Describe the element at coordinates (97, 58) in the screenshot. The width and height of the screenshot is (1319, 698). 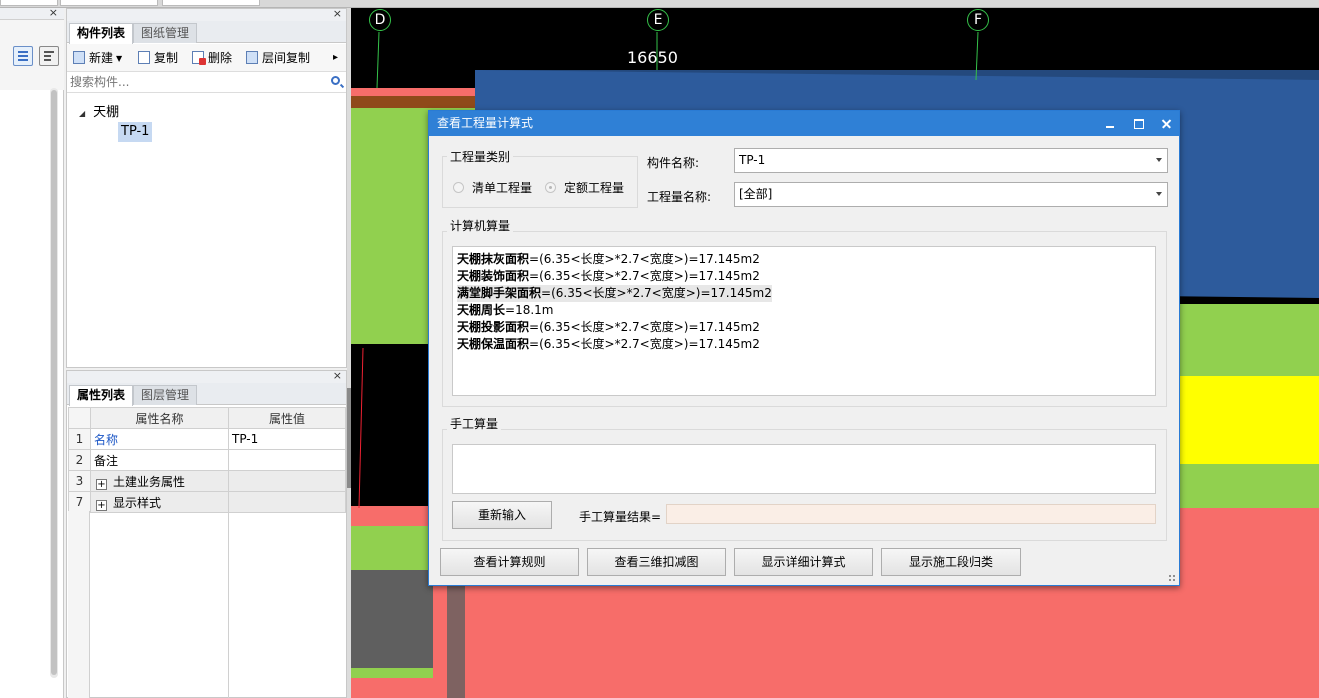
I see `new-button: 新建 ▼` at that location.